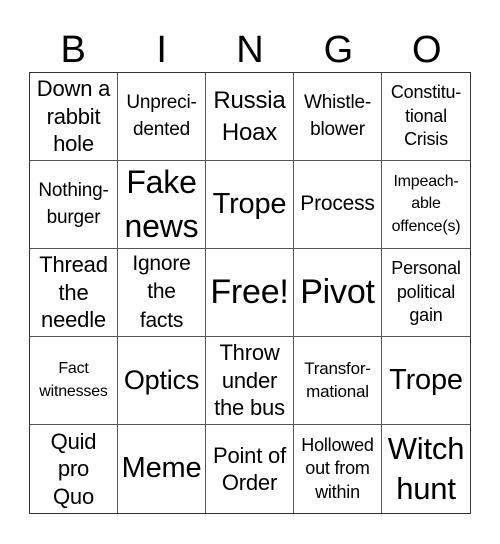 This screenshot has height=544, width=500. What do you see at coordinates (162, 117) in the screenshot?
I see `bingo-cell: Unpreci- dented` at bounding box center [162, 117].